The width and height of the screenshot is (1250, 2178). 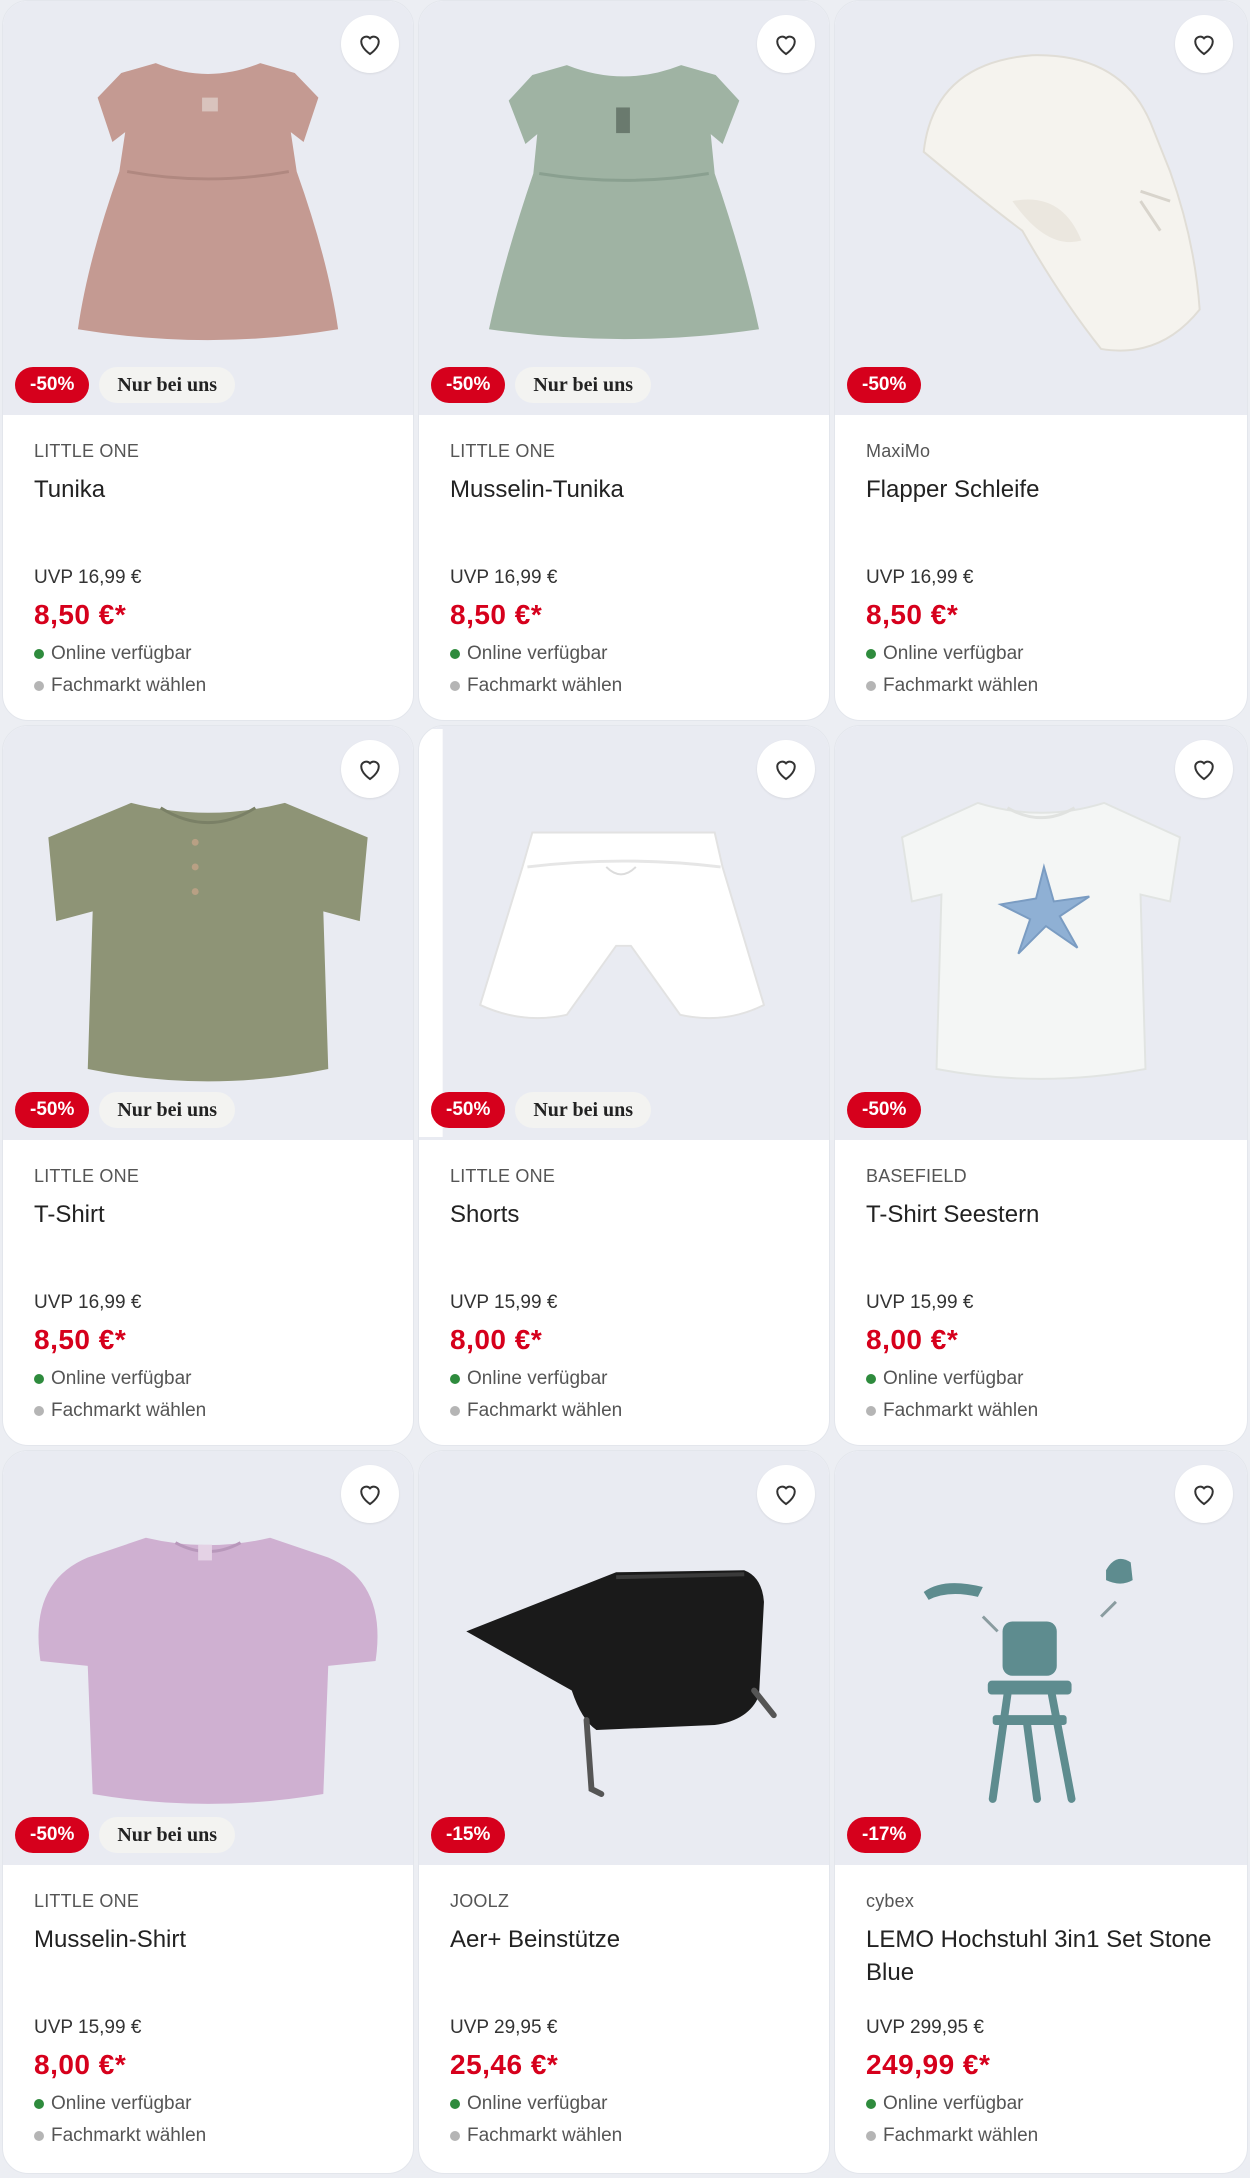 What do you see at coordinates (480, 1901) in the screenshot?
I see `product-brand: JOOLZ` at bounding box center [480, 1901].